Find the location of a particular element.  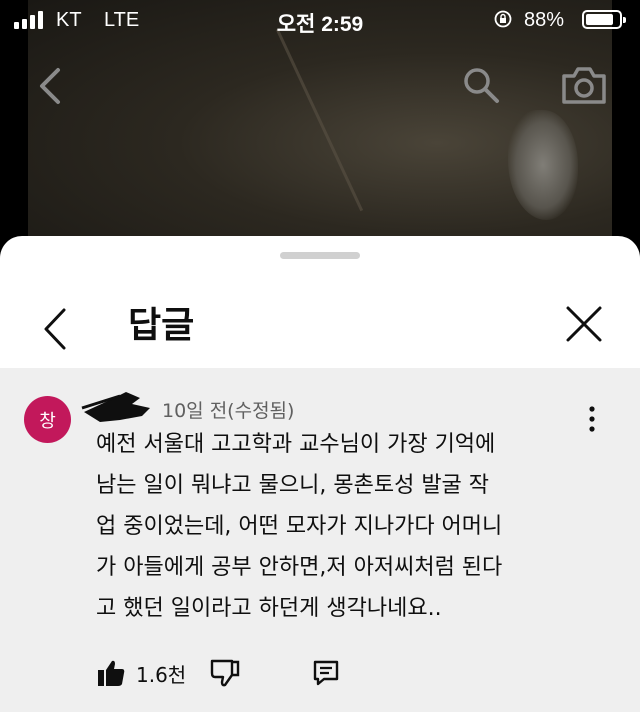

battery-percent: 88% is located at coordinates (544, 20).